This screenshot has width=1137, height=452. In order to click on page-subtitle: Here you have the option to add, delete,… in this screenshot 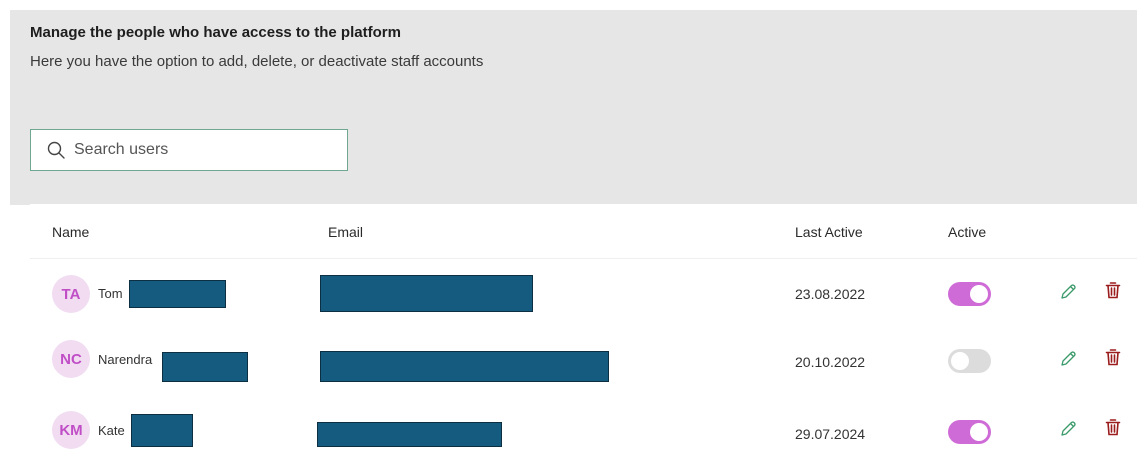, I will do `click(257, 61)`.